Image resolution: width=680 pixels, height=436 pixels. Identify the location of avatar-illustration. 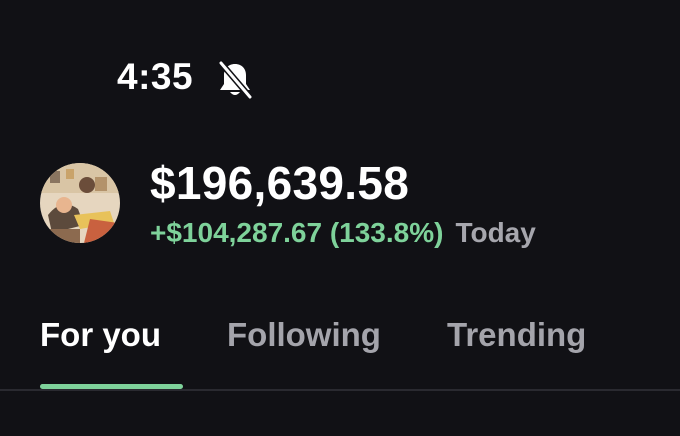
(80, 203).